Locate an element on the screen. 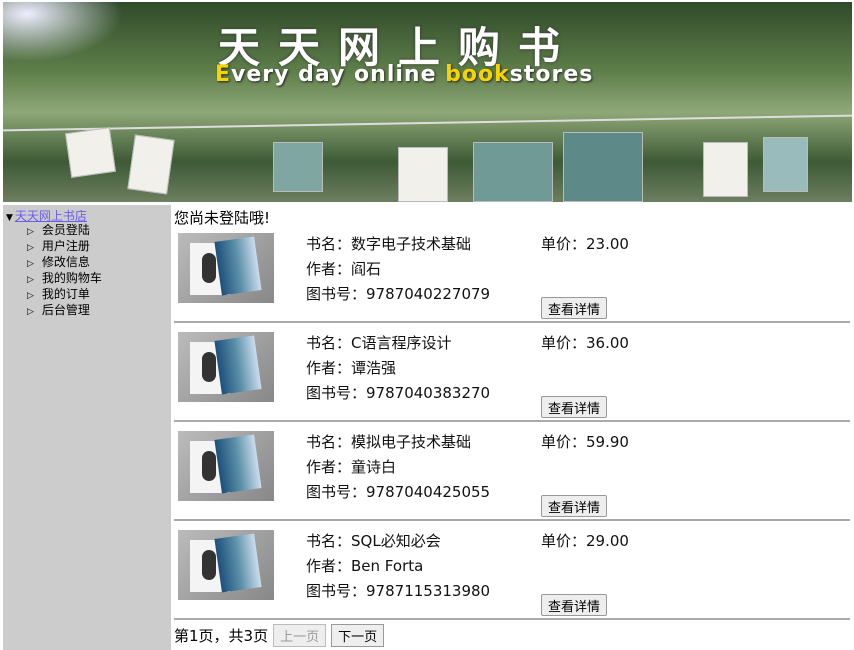 This screenshot has height=650, width=854. book-name: 书名：数字电子技术基础 is located at coordinates (389, 244).